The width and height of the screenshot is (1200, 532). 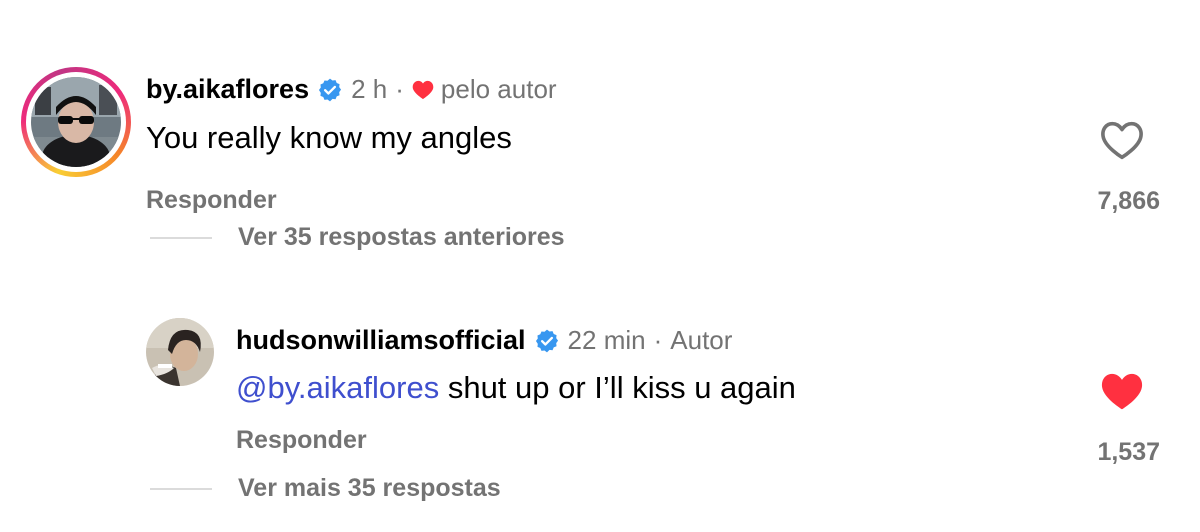 I want to click on author-label: Autor, so click(x=701, y=340).